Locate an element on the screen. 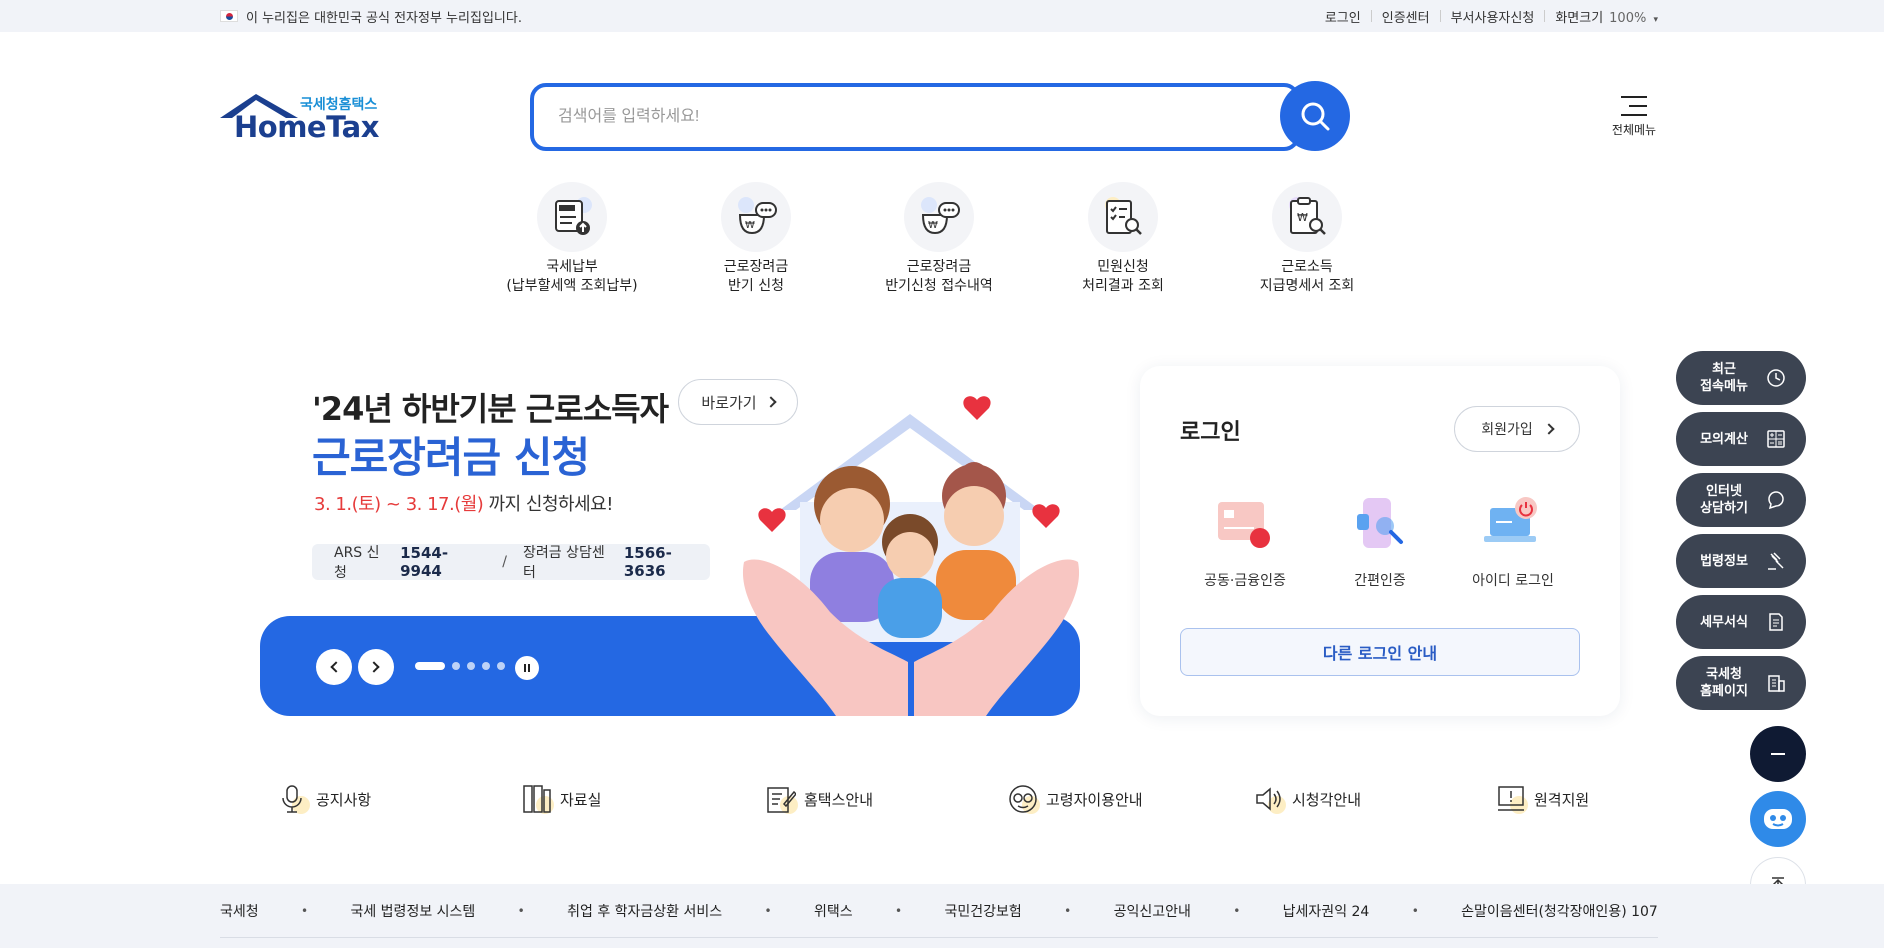  zoom-value: 100% is located at coordinates (1628, 18).